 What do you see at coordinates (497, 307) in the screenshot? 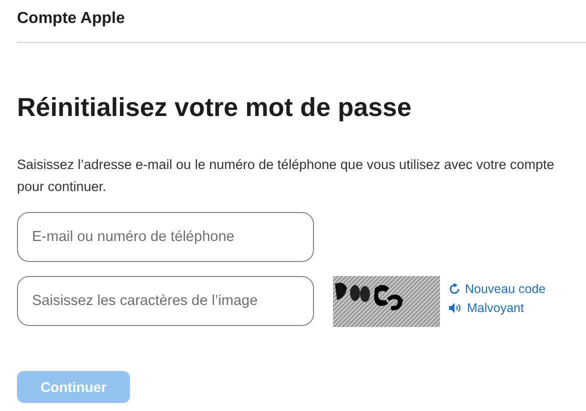
I see `audio-link: Malvoyant` at bounding box center [497, 307].